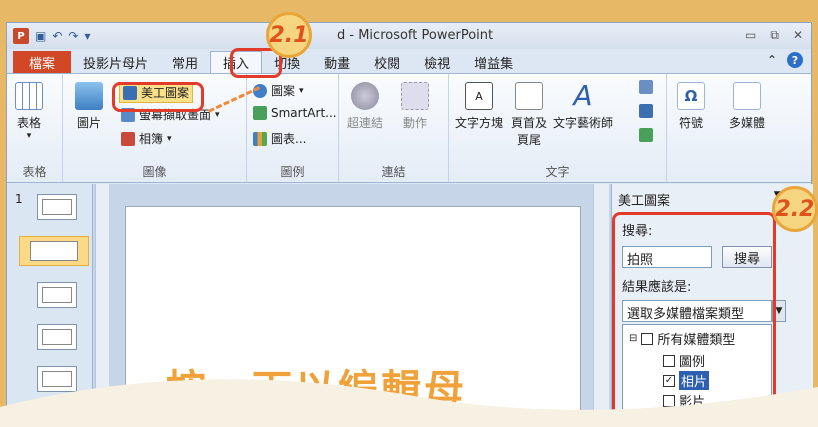 This screenshot has width=818, height=427. I want to click on tab-file: 檔案, so click(42, 62).